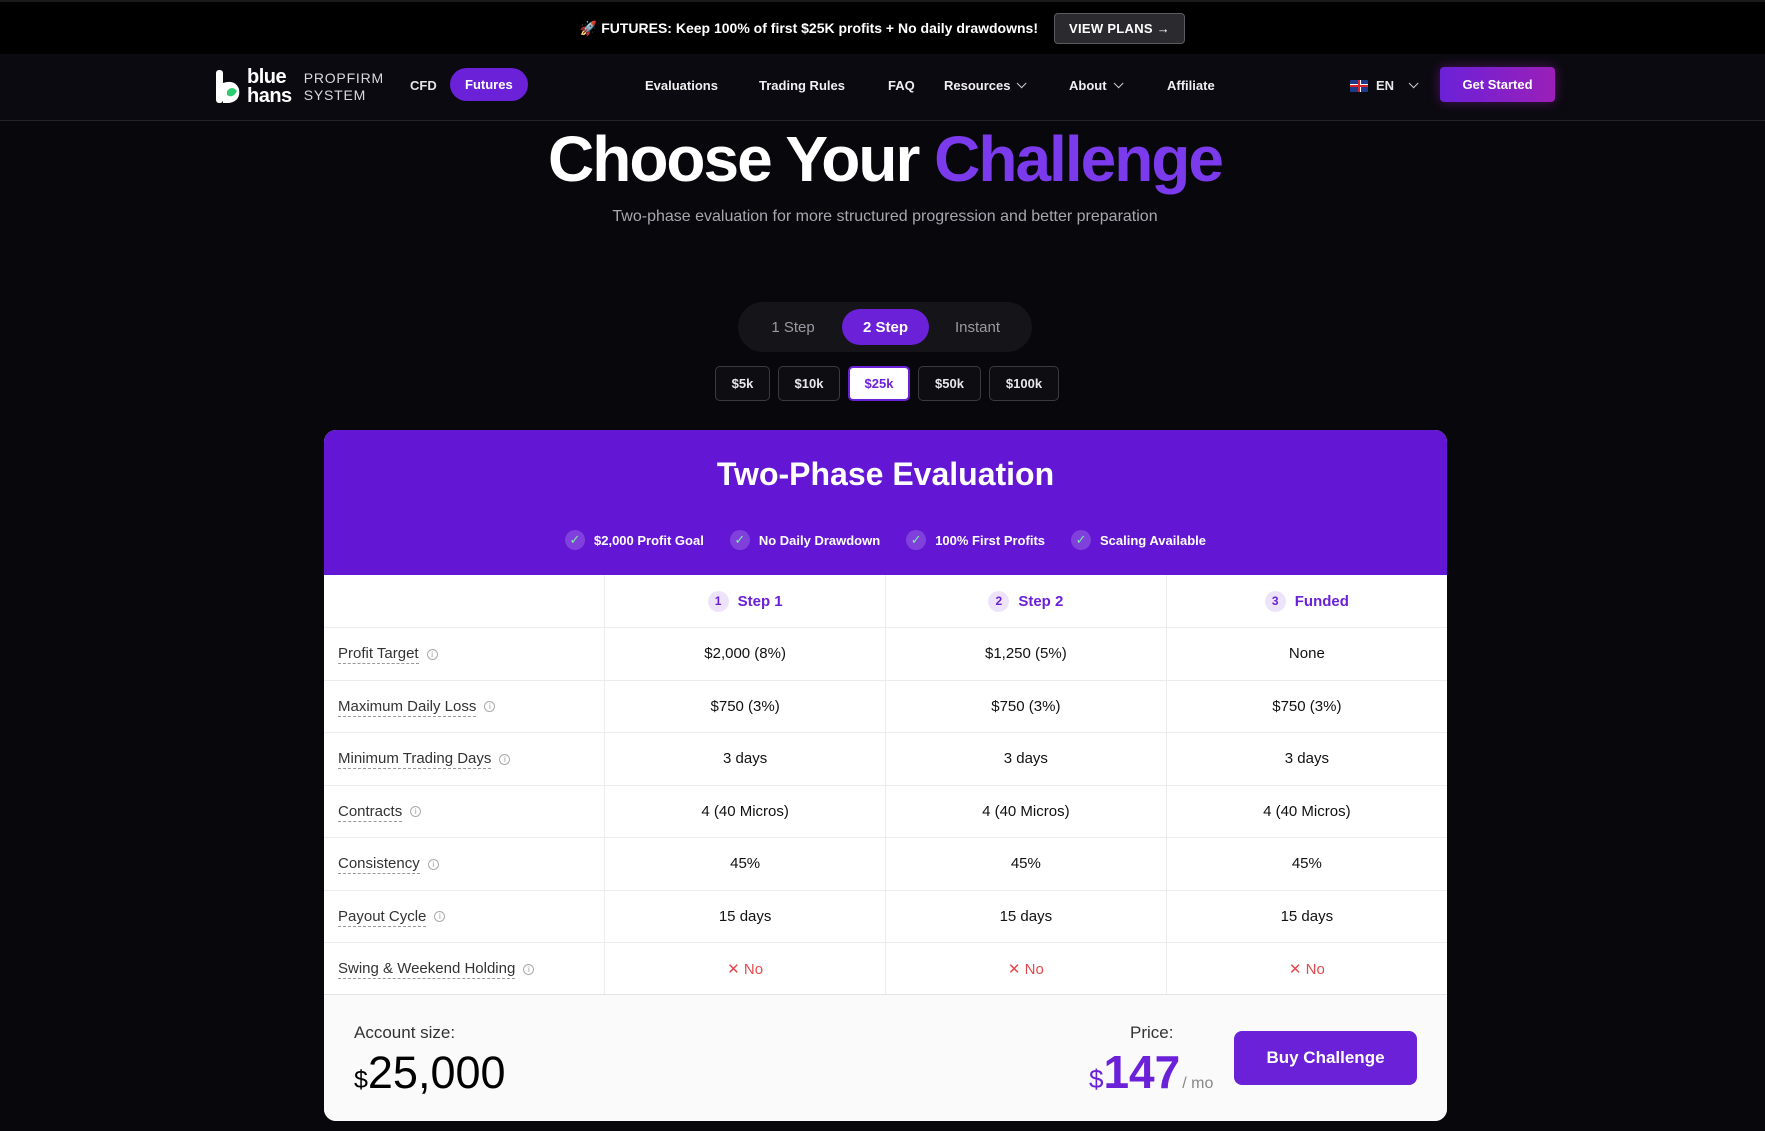  I want to click on row-label: Consistency i, so click(464, 864).